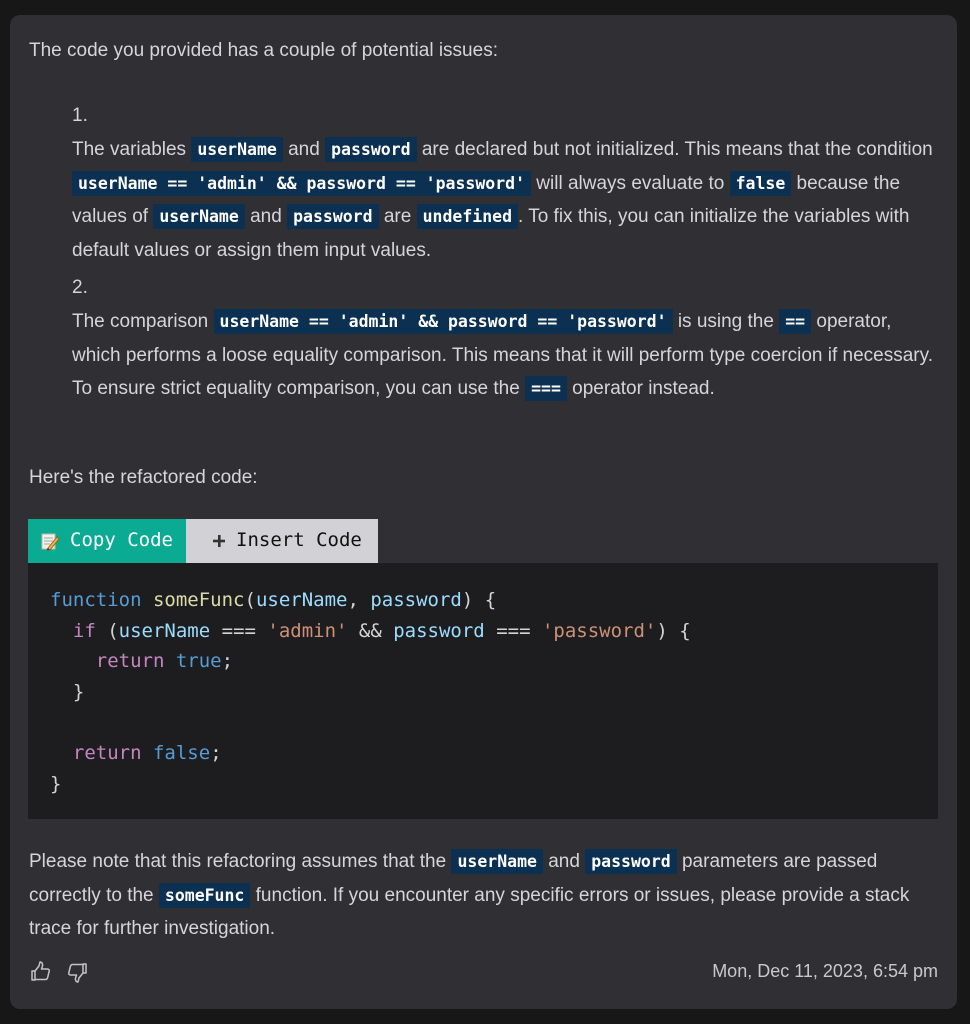 The width and height of the screenshot is (970, 1024). I want to click on copy-code-button: Copy Code, so click(107, 541).